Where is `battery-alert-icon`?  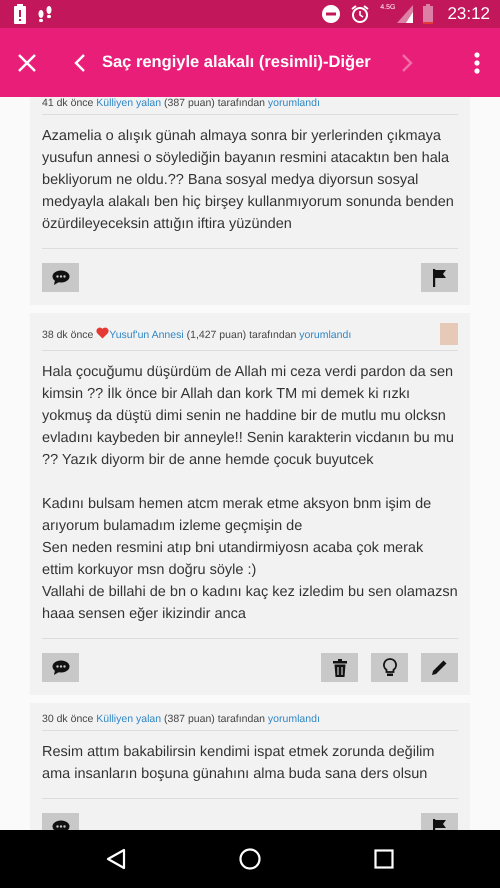
battery-alert-icon is located at coordinates (20, 14).